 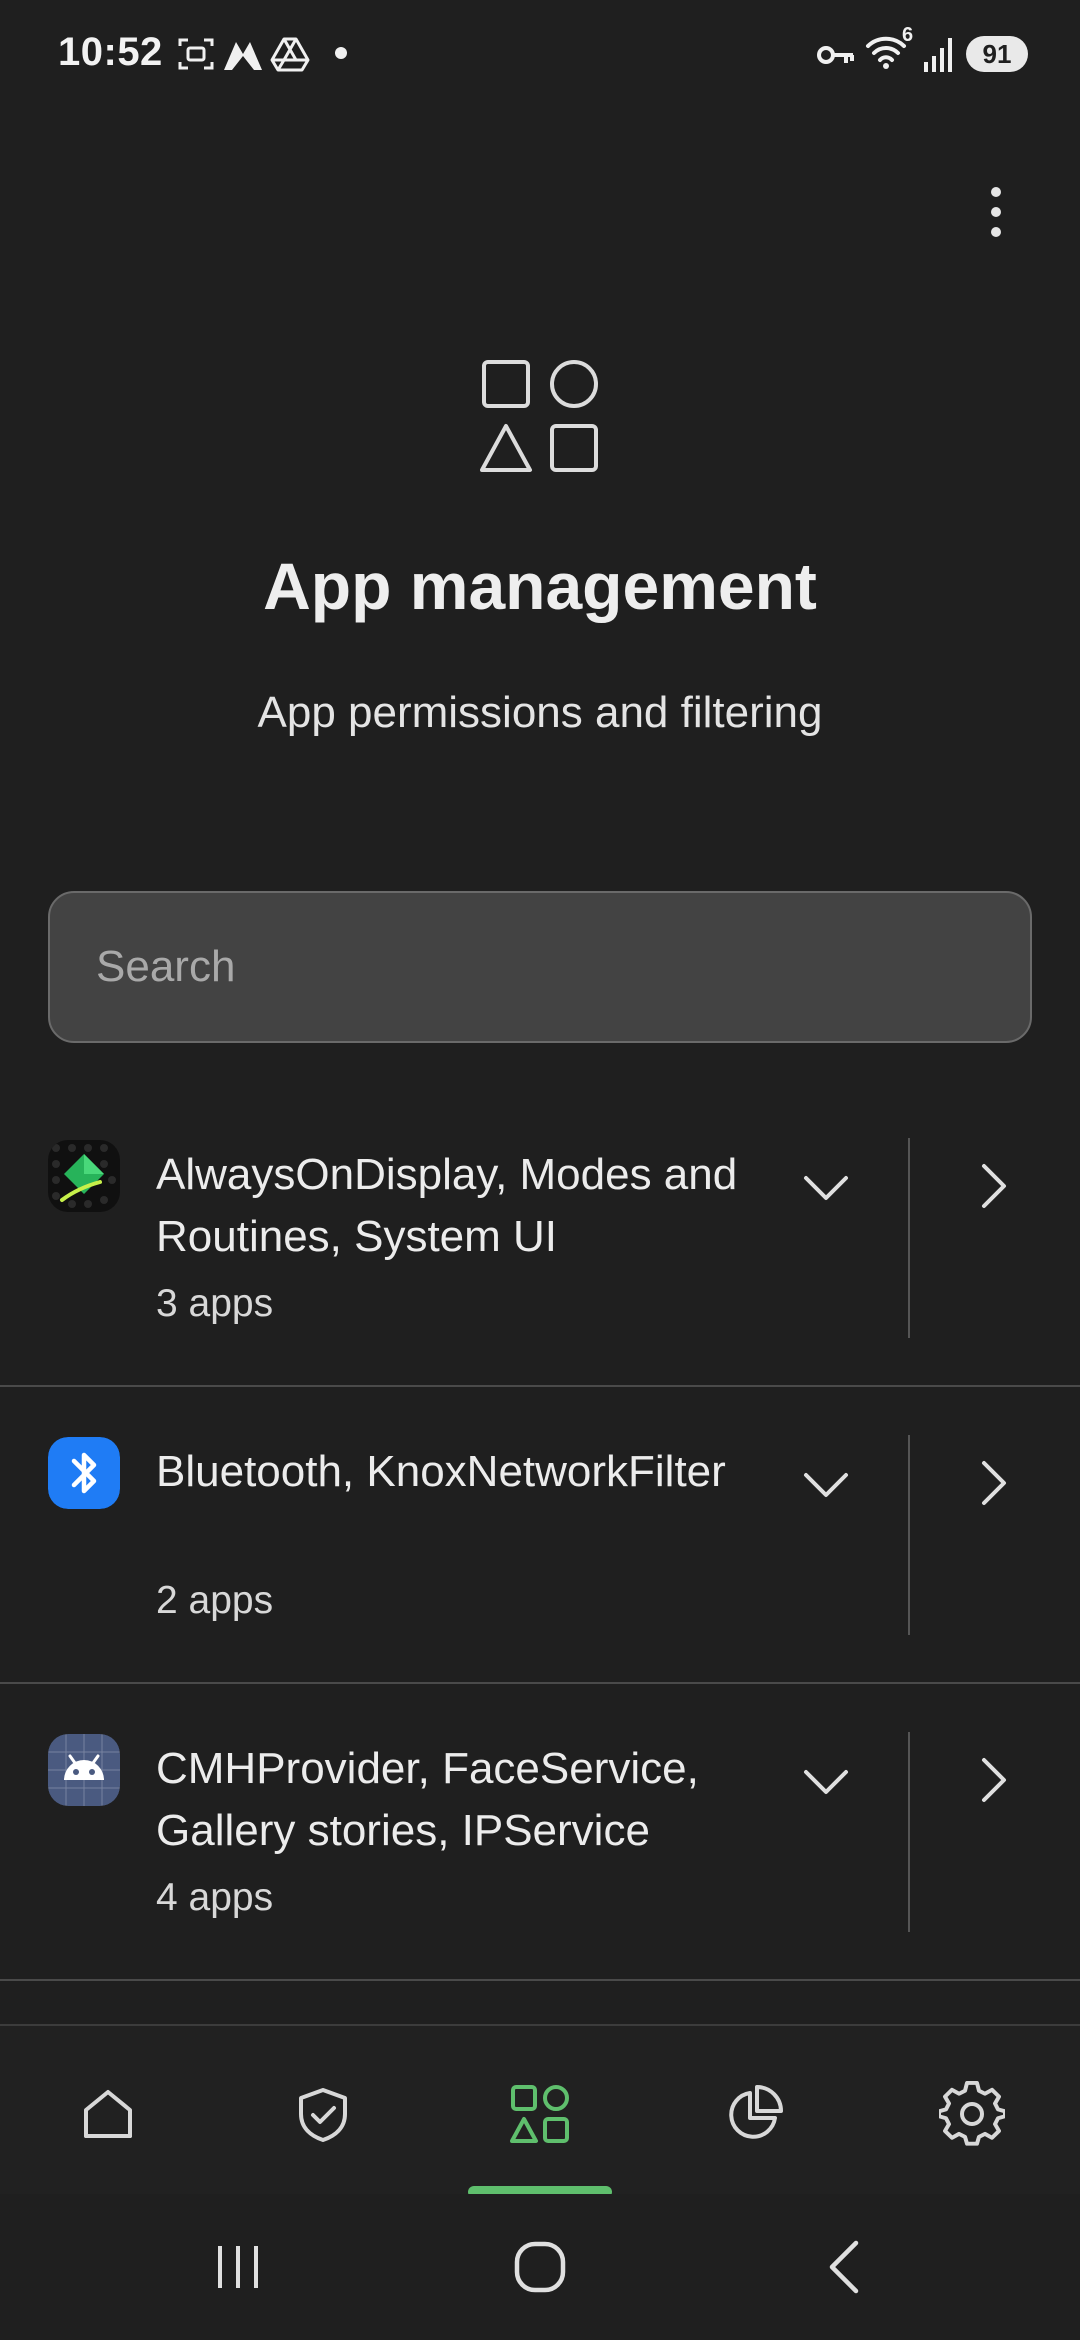 I want to click on battery-icon: 91, so click(x=997, y=54).